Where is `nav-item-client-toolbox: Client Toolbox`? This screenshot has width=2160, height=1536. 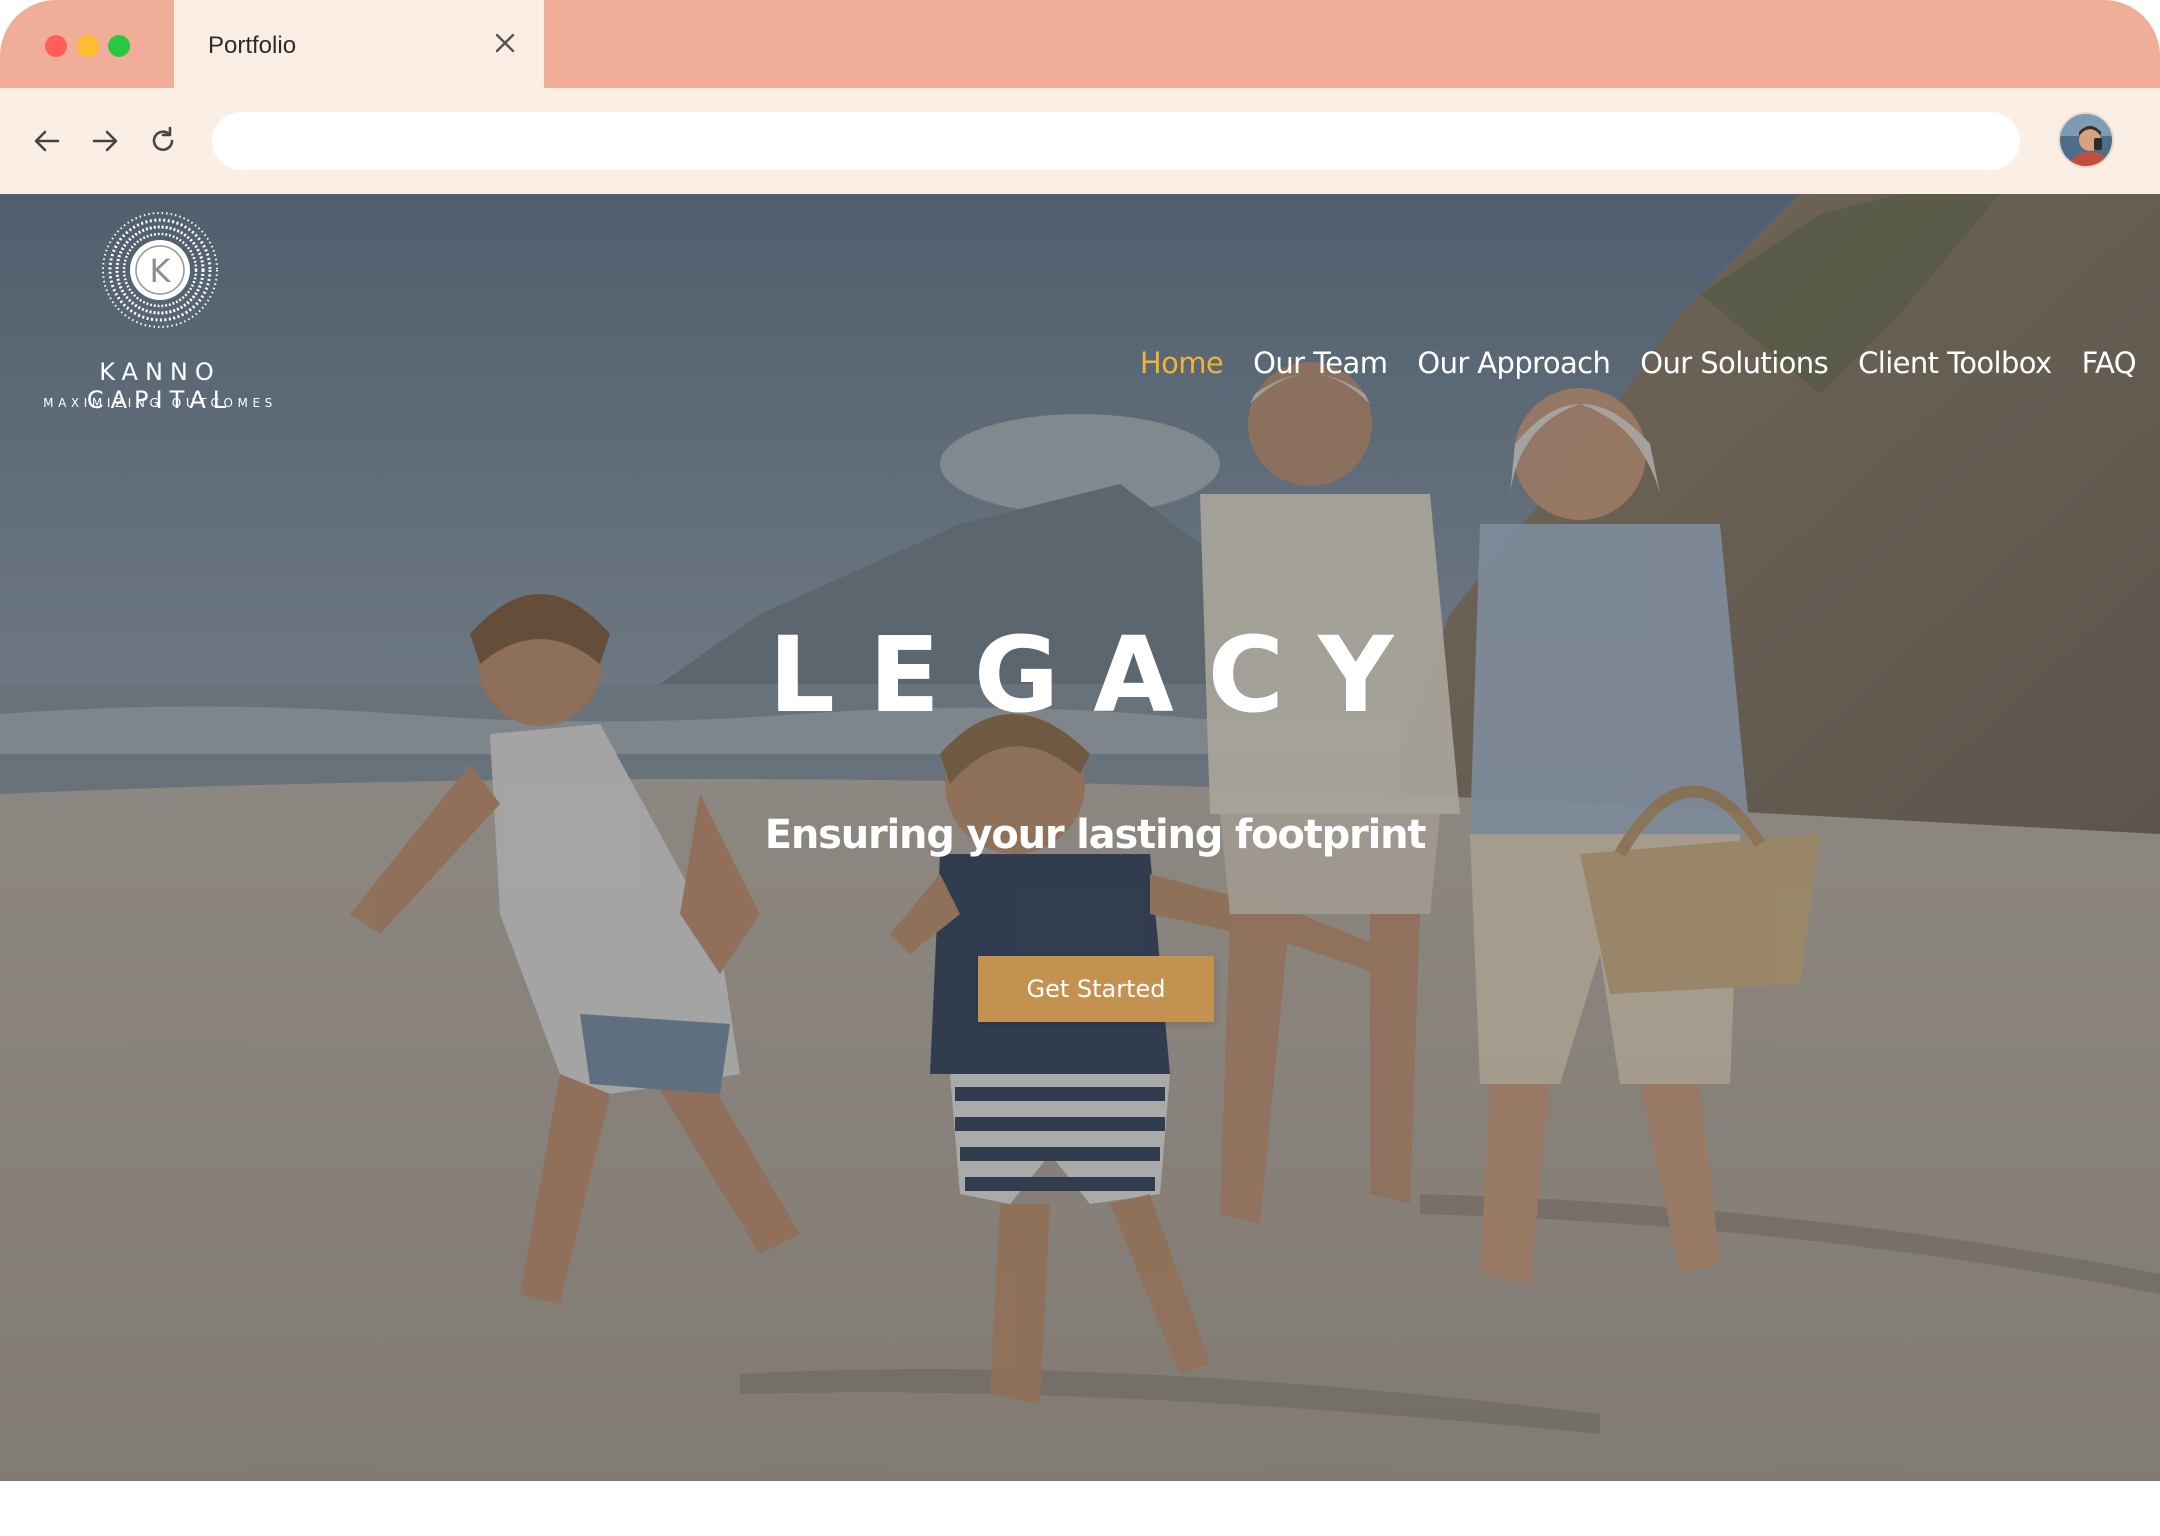
nav-item-client-toolbox: Client Toolbox is located at coordinates (1955, 363).